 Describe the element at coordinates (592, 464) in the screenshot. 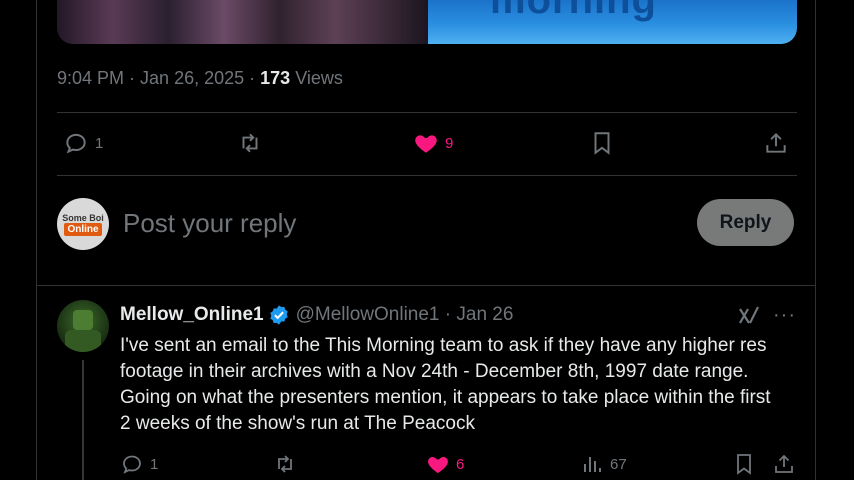

I see `views-chart-icon` at that location.